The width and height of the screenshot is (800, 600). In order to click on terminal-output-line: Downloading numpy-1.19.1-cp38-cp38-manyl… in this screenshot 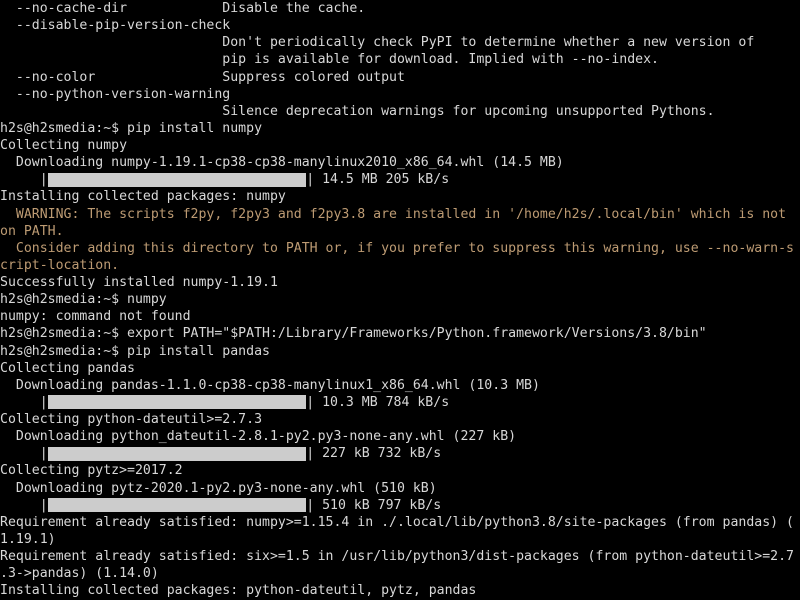, I will do `click(282, 163)`.